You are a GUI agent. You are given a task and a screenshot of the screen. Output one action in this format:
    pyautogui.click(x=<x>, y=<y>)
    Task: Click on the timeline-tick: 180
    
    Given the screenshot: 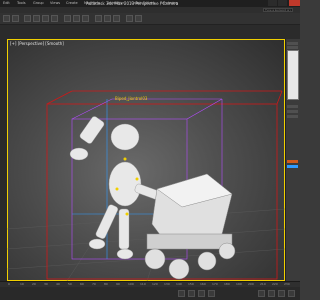 What is the action you would take?
    pyautogui.click(x=227, y=284)
    